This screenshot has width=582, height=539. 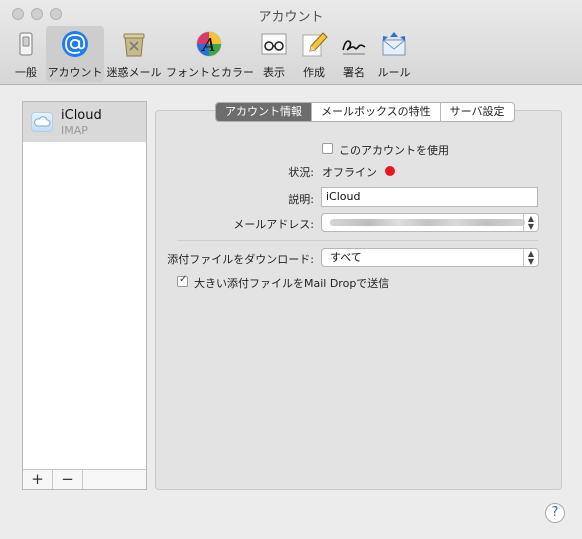 I want to click on add-account-button: +, so click(x=38, y=479).